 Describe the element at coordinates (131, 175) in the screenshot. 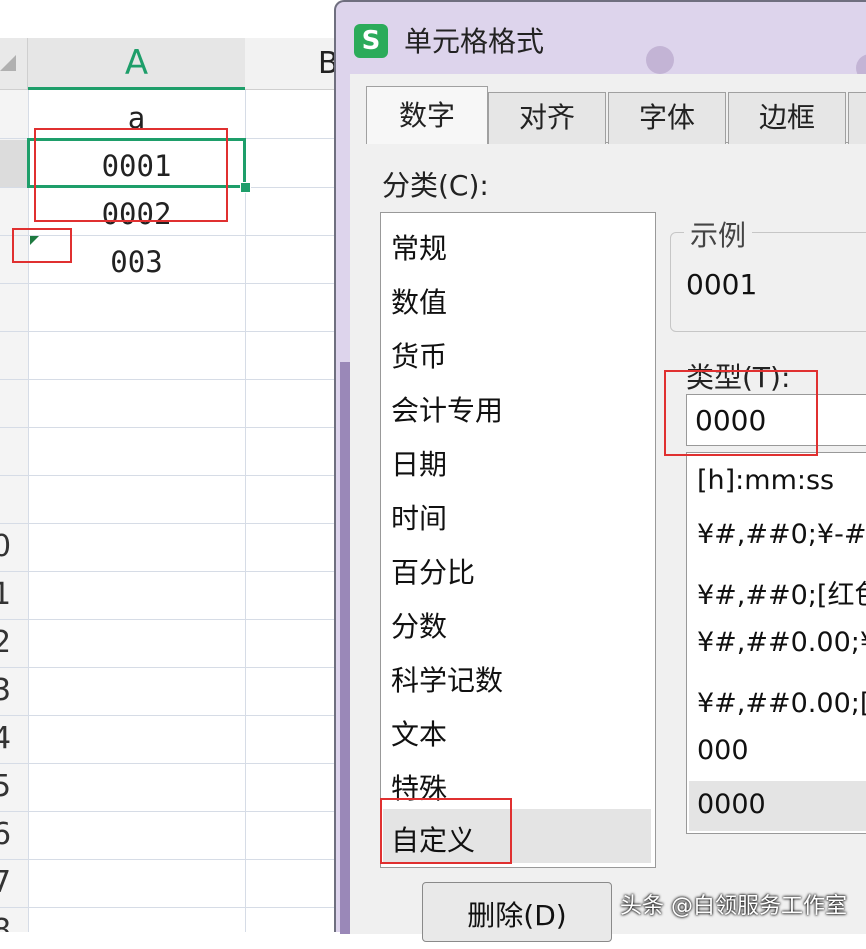

I see `annotation-box-cells` at that location.